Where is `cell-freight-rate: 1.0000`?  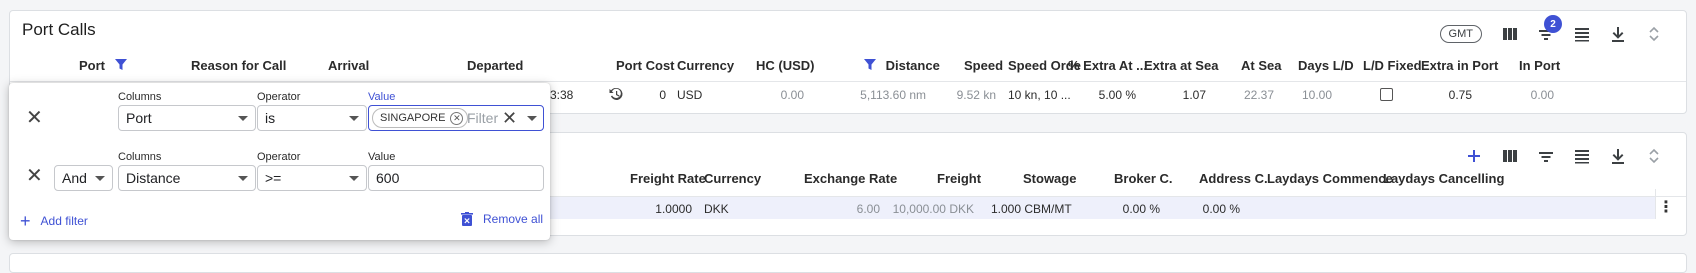
cell-freight-rate: 1.0000 is located at coordinates (673, 209).